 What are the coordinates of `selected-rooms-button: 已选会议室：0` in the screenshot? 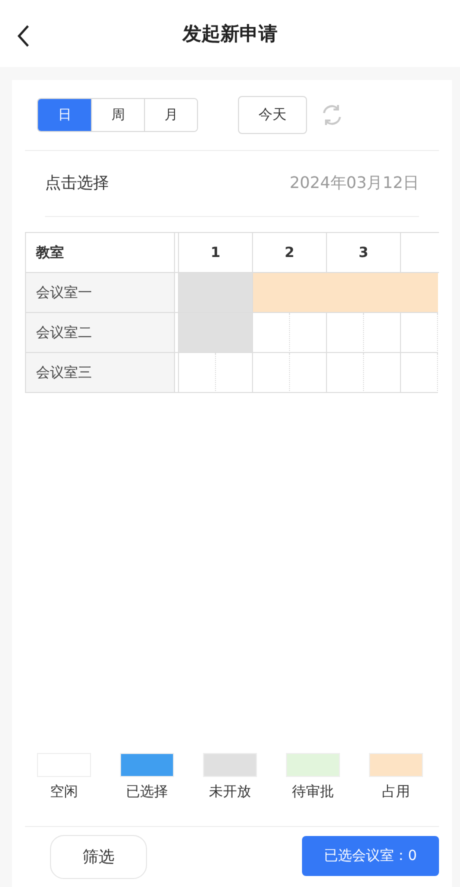 It's located at (370, 856).